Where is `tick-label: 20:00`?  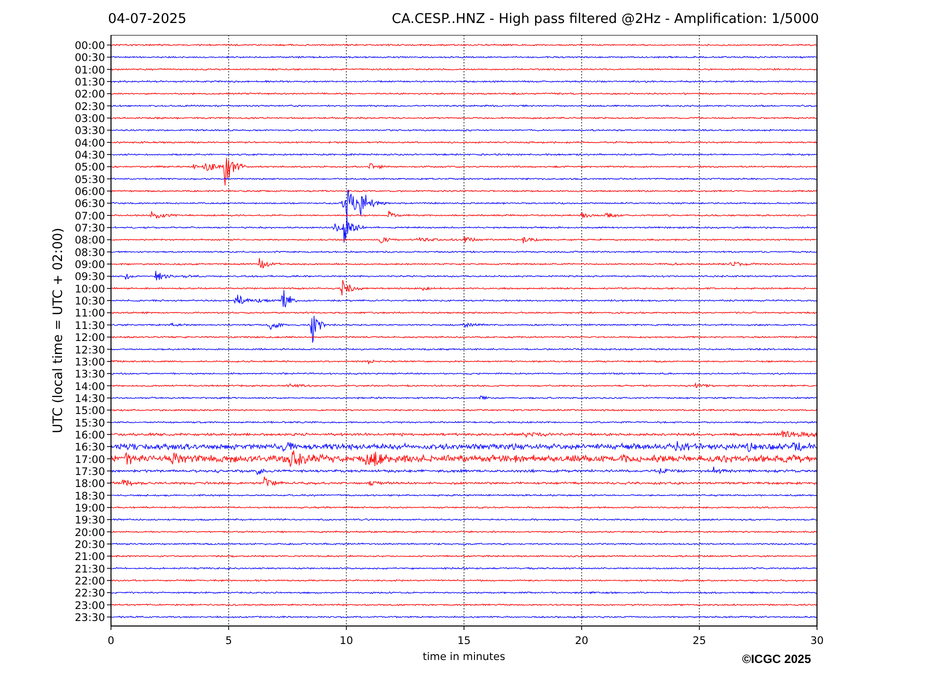
tick-label: 20:00 is located at coordinates (89, 532).